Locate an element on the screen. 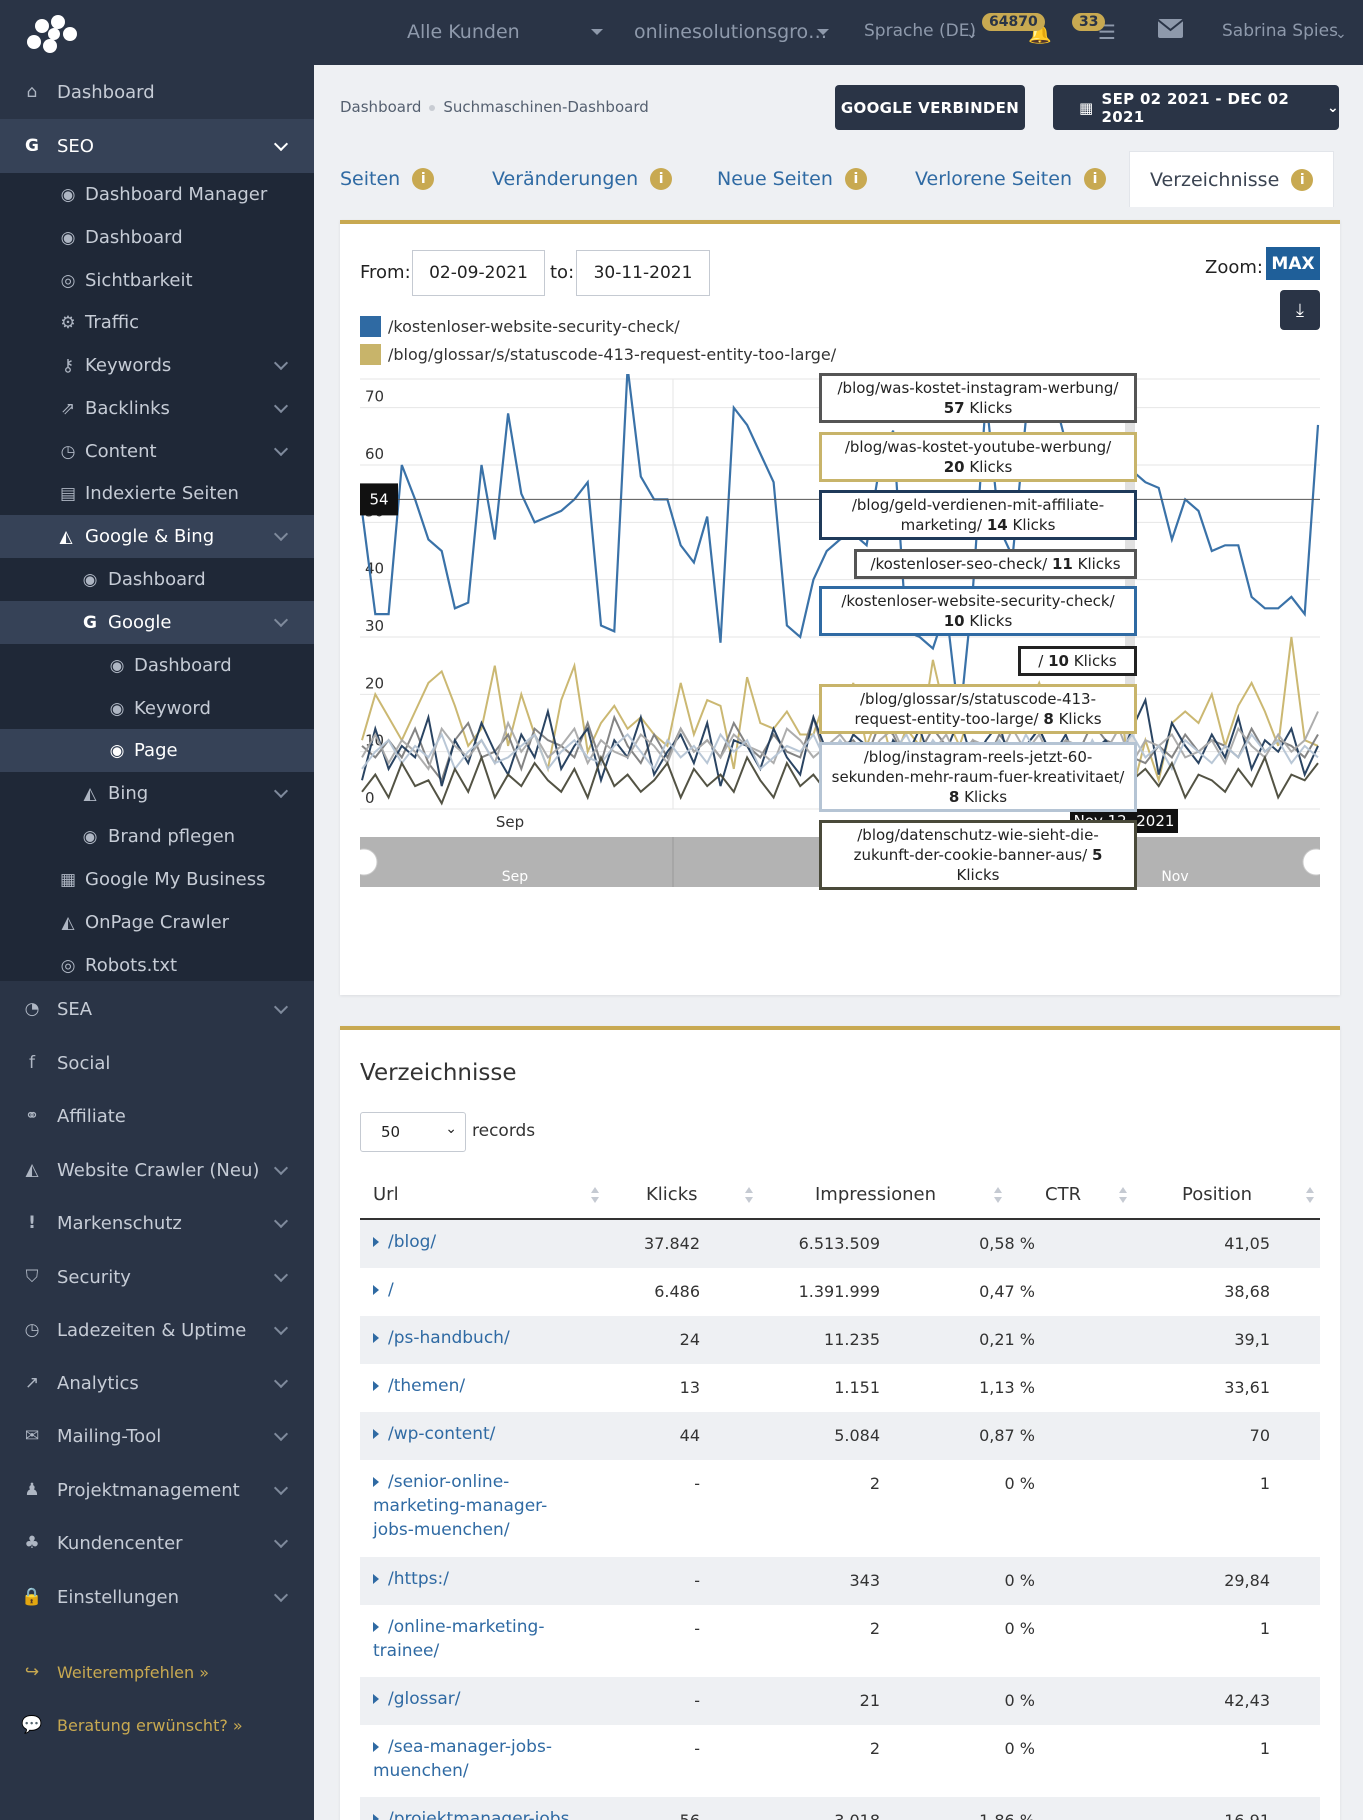  table-row: /online-marketing-trainee/ - 2 0 % 1 is located at coordinates (840, 1641).